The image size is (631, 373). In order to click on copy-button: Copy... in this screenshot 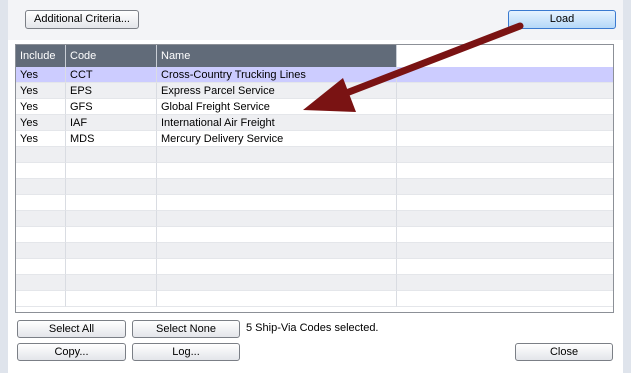, I will do `click(71, 352)`.